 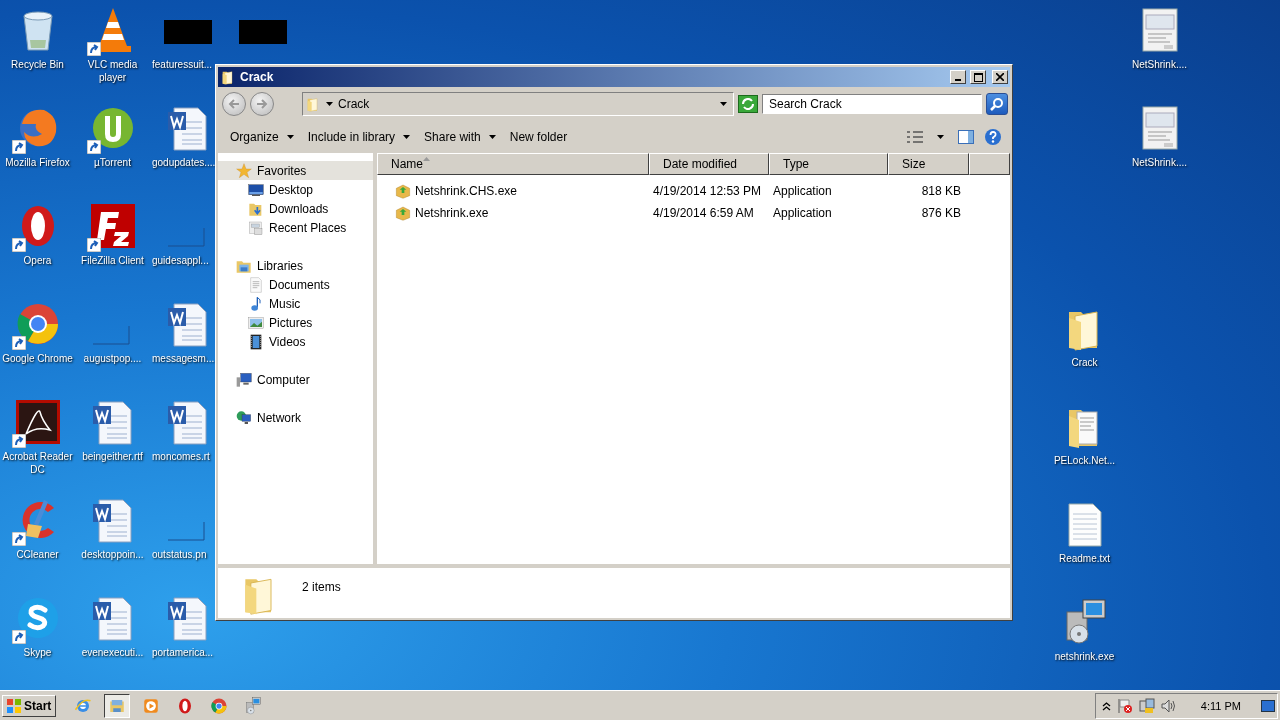 What do you see at coordinates (295, 303) in the screenshot?
I see `navigation-item: Music` at bounding box center [295, 303].